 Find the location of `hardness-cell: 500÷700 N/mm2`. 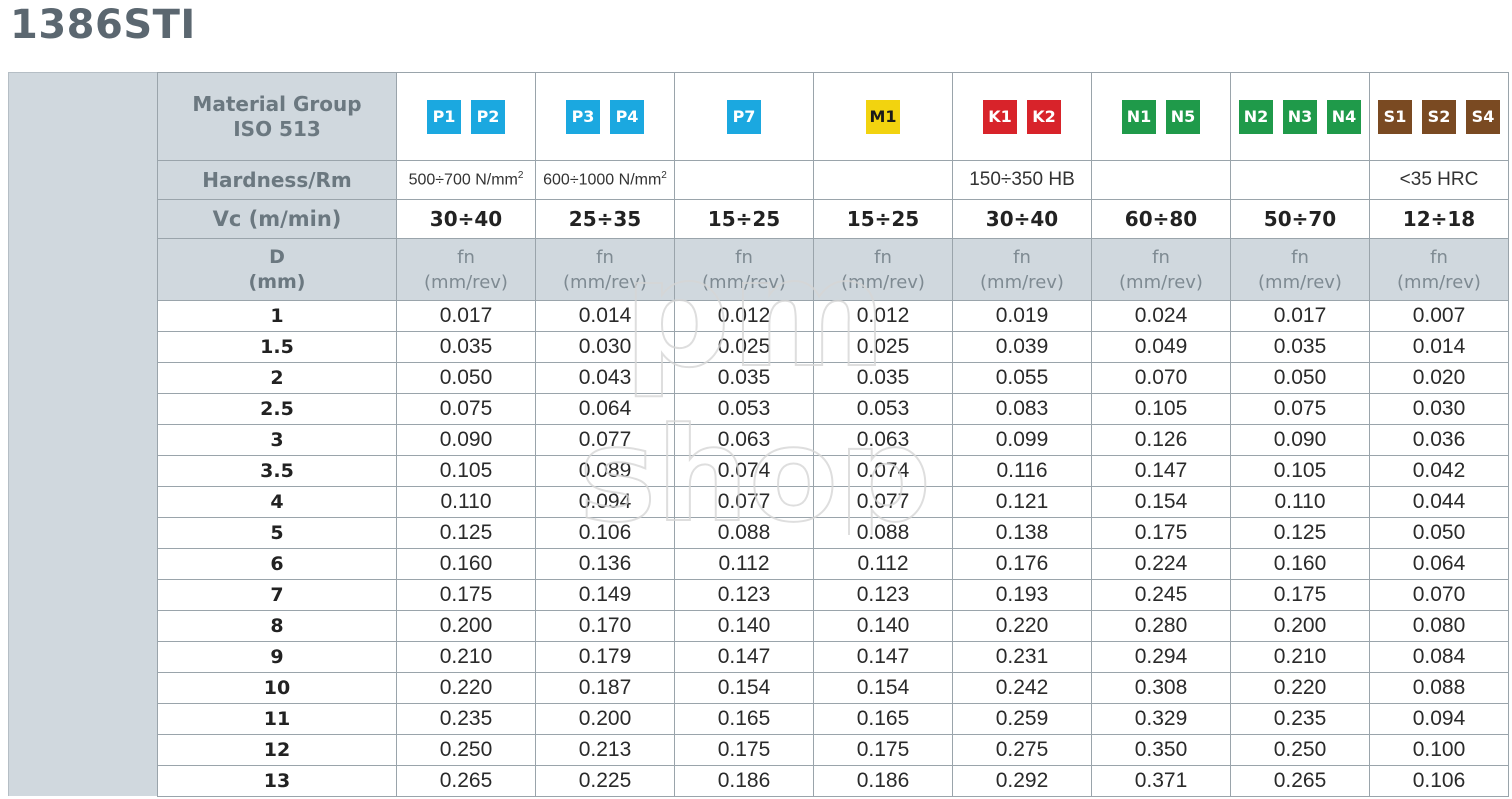

hardness-cell: 500÷700 N/mm2 is located at coordinates (466, 180).